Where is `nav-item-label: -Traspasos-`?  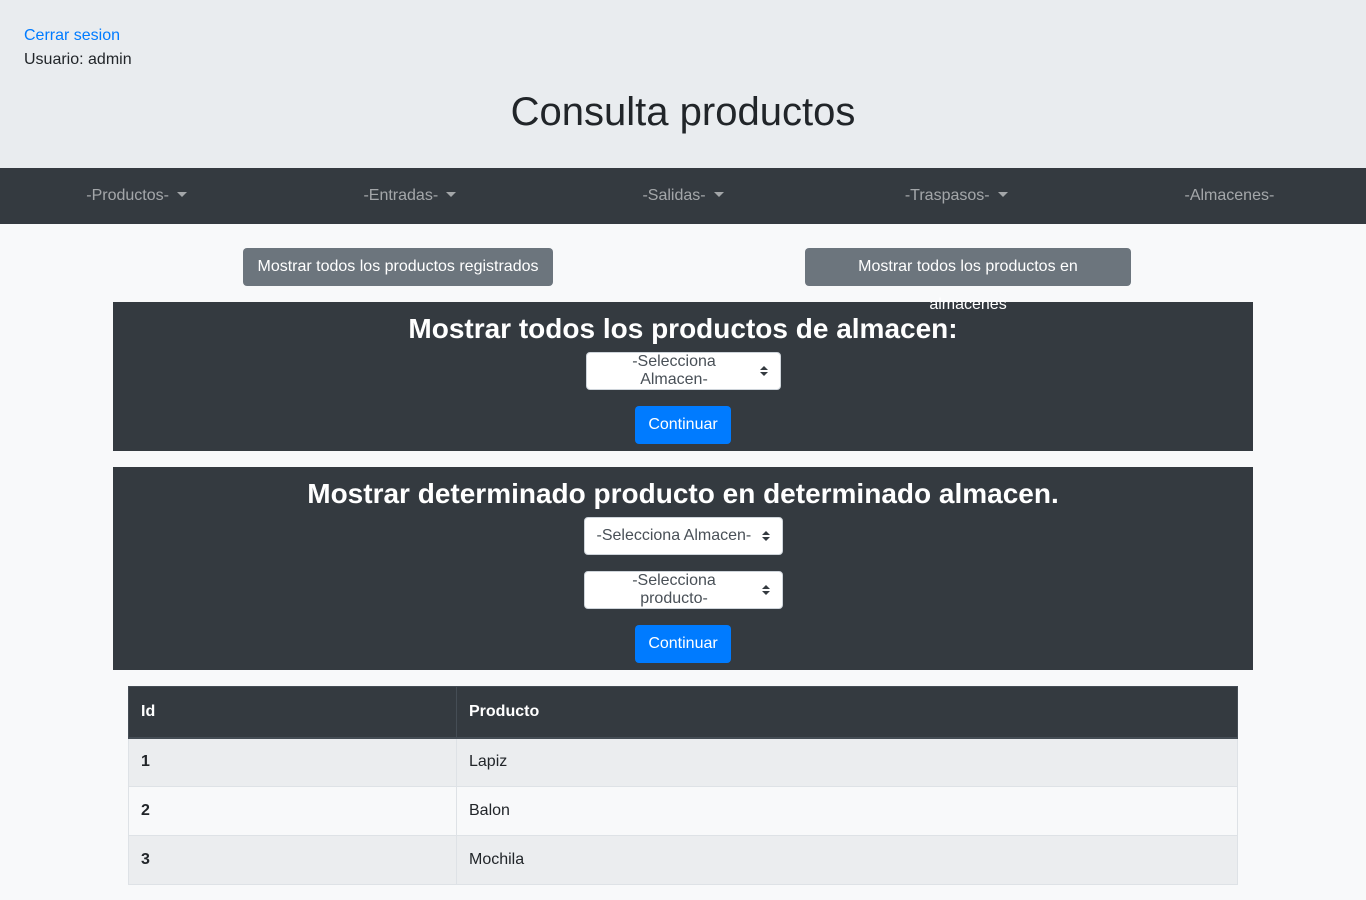 nav-item-label: -Traspasos- is located at coordinates (947, 195).